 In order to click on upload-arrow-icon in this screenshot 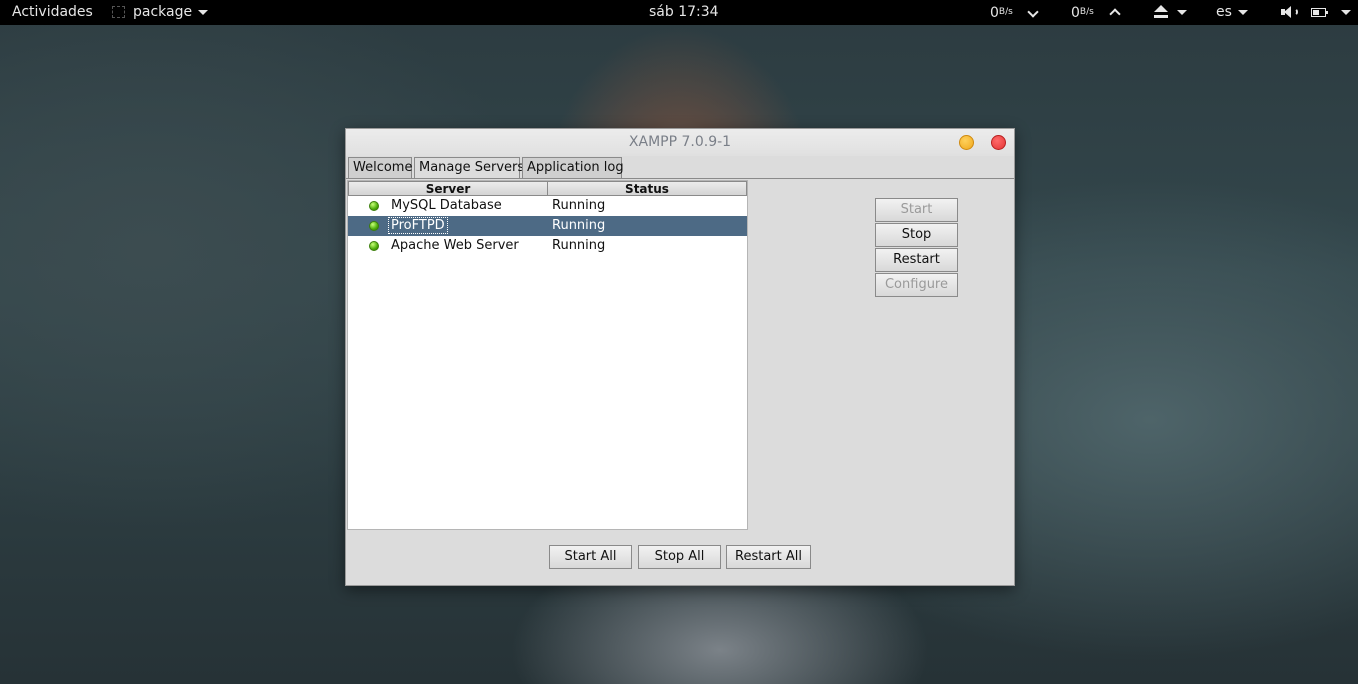, I will do `click(1115, 12)`.